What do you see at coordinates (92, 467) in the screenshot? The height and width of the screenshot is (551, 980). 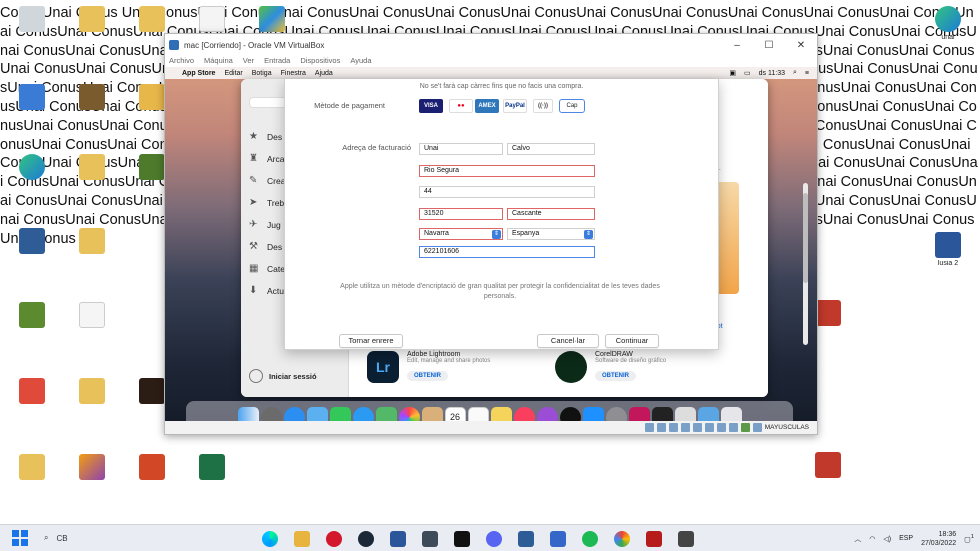 I see `media-player-icon` at bounding box center [92, 467].